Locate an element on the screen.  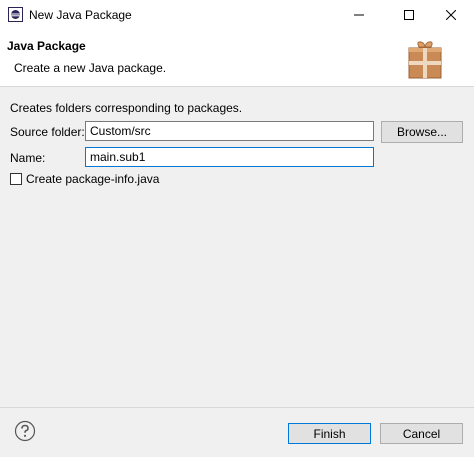
window-title: New Java Package is located at coordinates (80, 15).